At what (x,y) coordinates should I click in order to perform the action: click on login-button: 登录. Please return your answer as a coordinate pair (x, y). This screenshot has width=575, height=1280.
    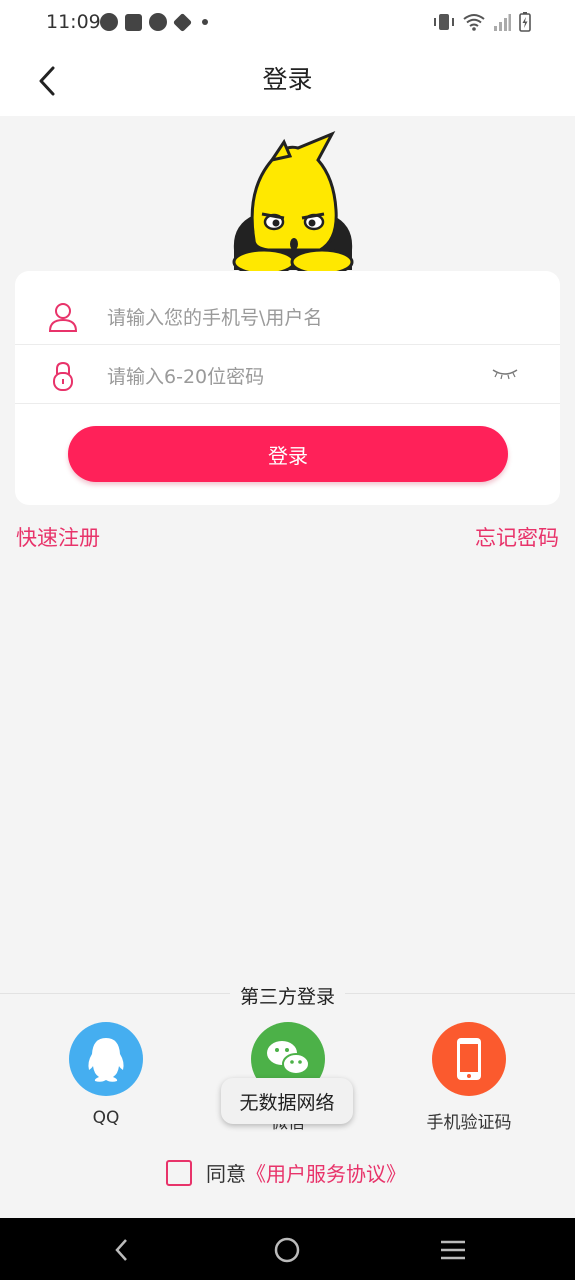
    Looking at the image, I should click on (288, 454).